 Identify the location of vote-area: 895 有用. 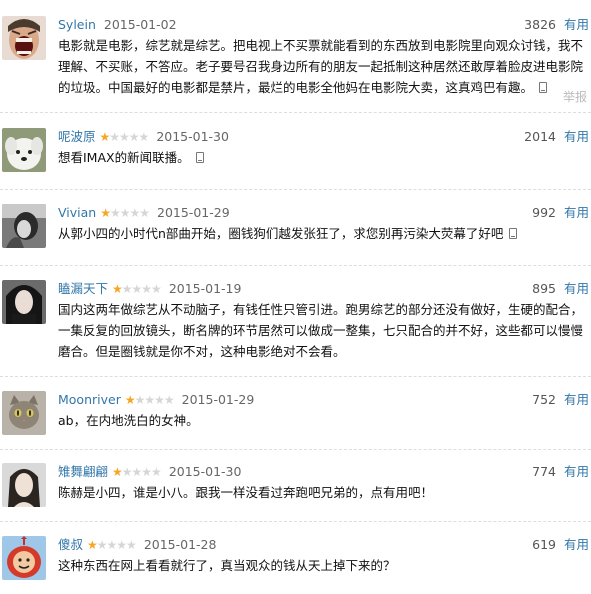
(560, 289).